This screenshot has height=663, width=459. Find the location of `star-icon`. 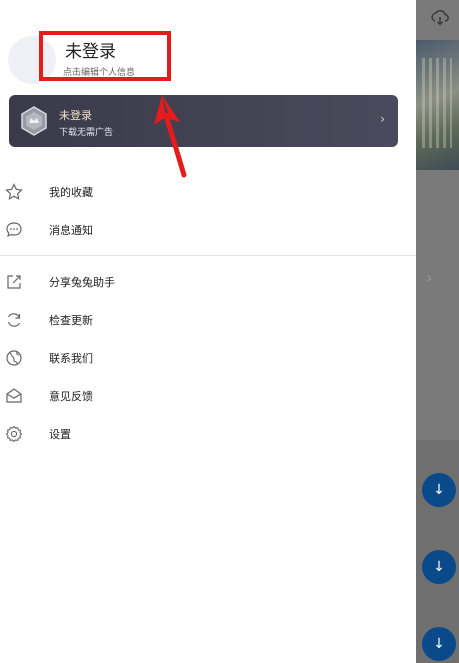

star-icon is located at coordinates (14, 191).